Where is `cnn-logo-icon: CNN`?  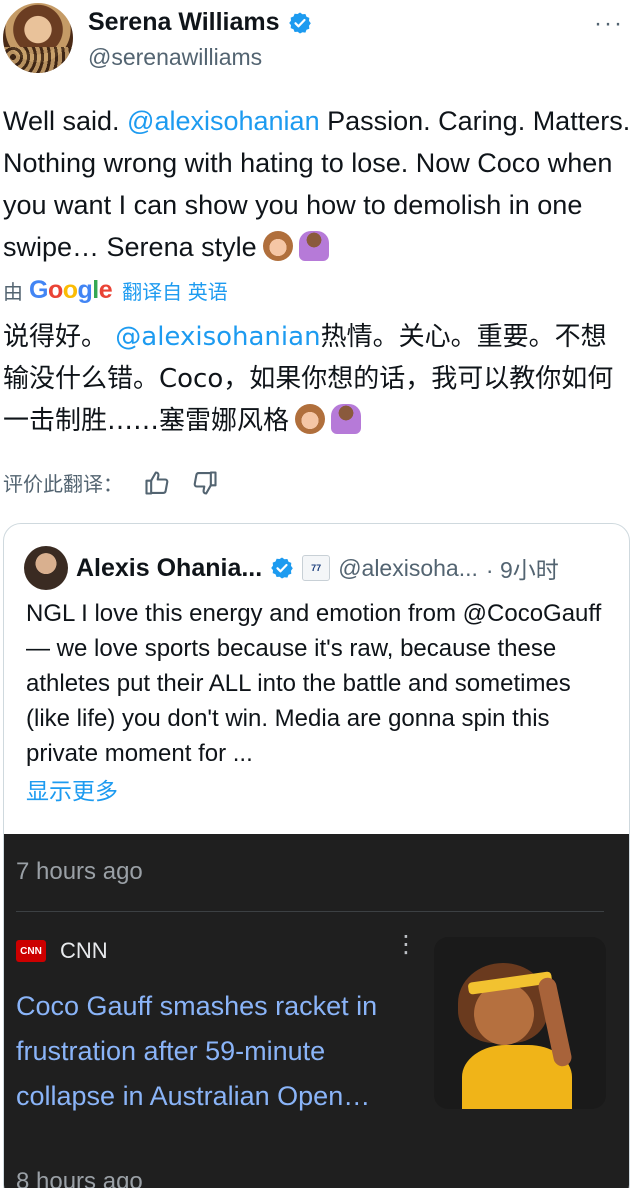 cnn-logo-icon: CNN is located at coordinates (31, 951).